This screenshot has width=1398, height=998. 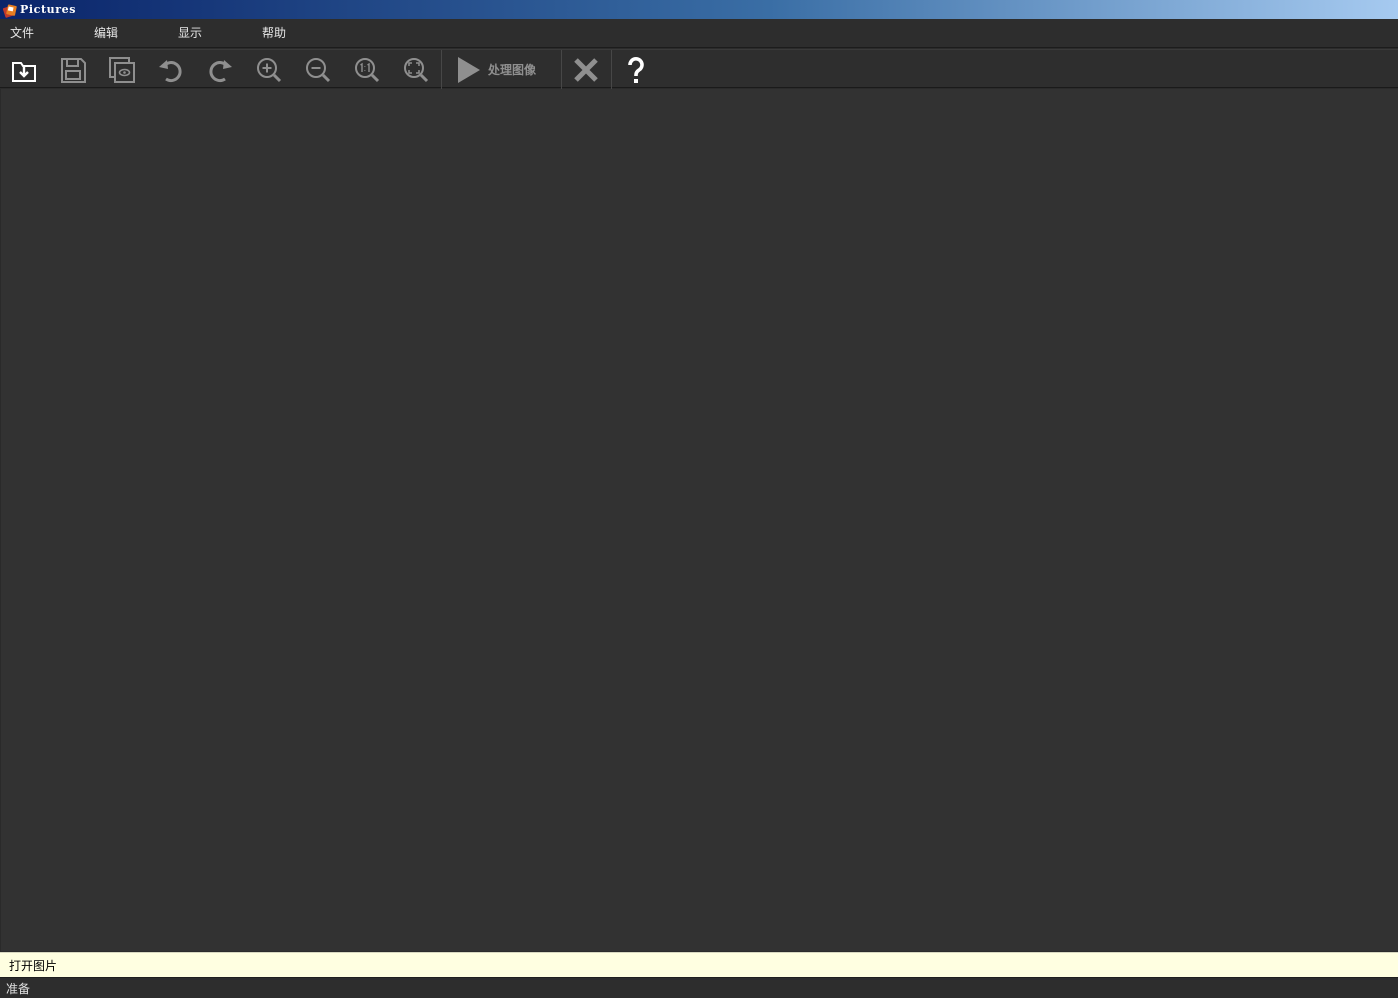 What do you see at coordinates (106, 33) in the screenshot?
I see `menu-edit: 编辑` at bounding box center [106, 33].